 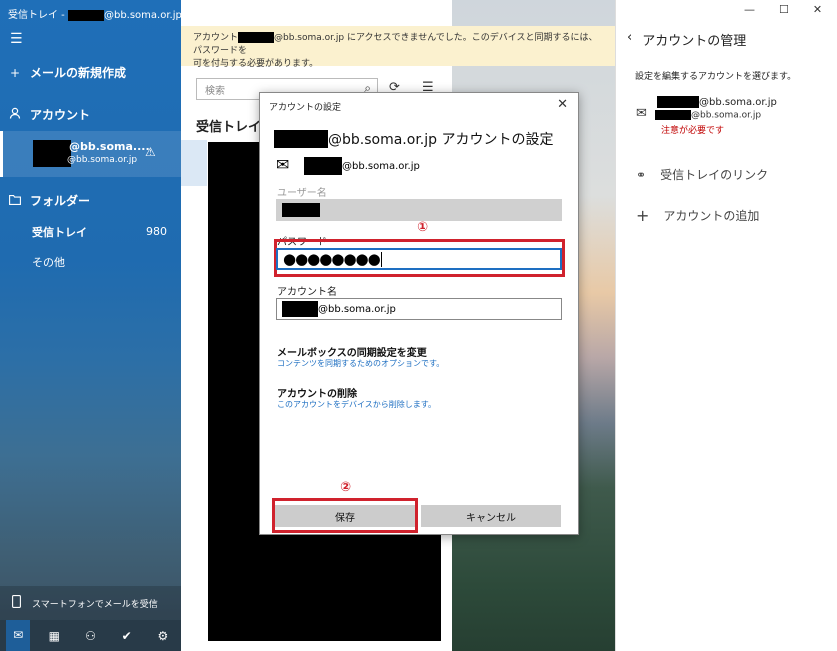 What do you see at coordinates (717, 102) in the screenshot?
I see `right-account-email: @bb.soma.or.jp` at bounding box center [717, 102].